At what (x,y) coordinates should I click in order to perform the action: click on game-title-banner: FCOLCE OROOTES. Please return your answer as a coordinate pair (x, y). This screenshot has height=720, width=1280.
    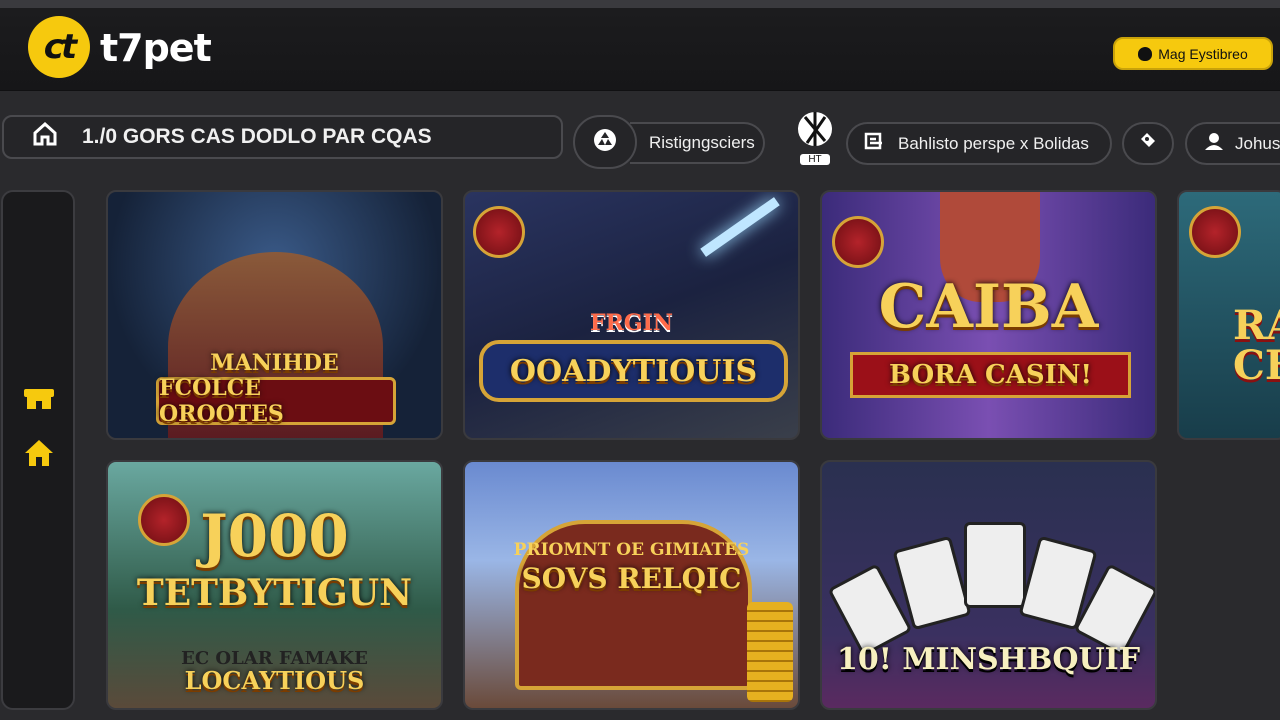
    Looking at the image, I should click on (276, 401).